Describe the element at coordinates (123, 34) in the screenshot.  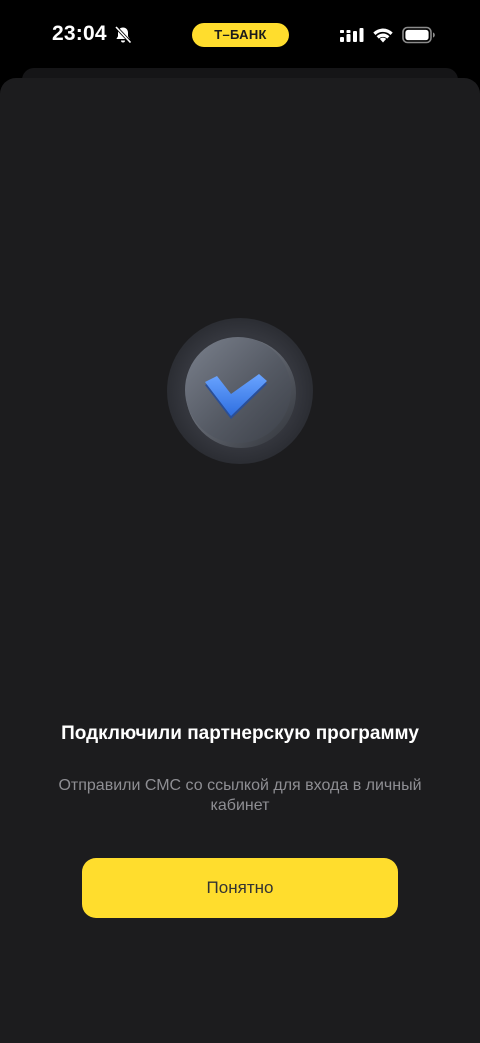
I see `bell-slash-icon` at that location.